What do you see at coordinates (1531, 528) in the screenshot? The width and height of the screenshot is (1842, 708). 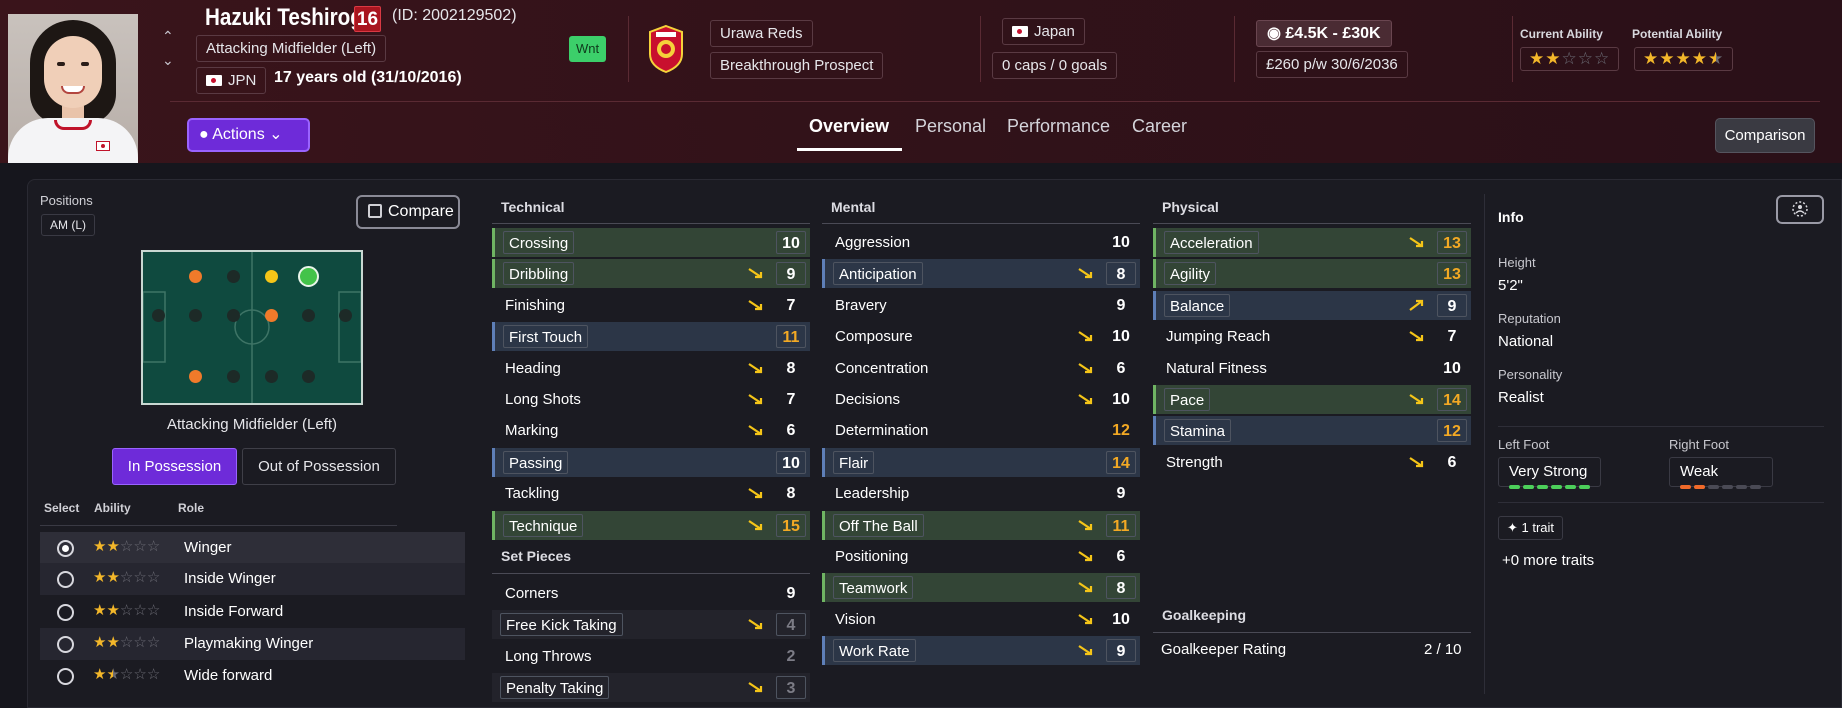 I see `traits-button: ✦ 1 trait` at bounding box center [1531, 528].